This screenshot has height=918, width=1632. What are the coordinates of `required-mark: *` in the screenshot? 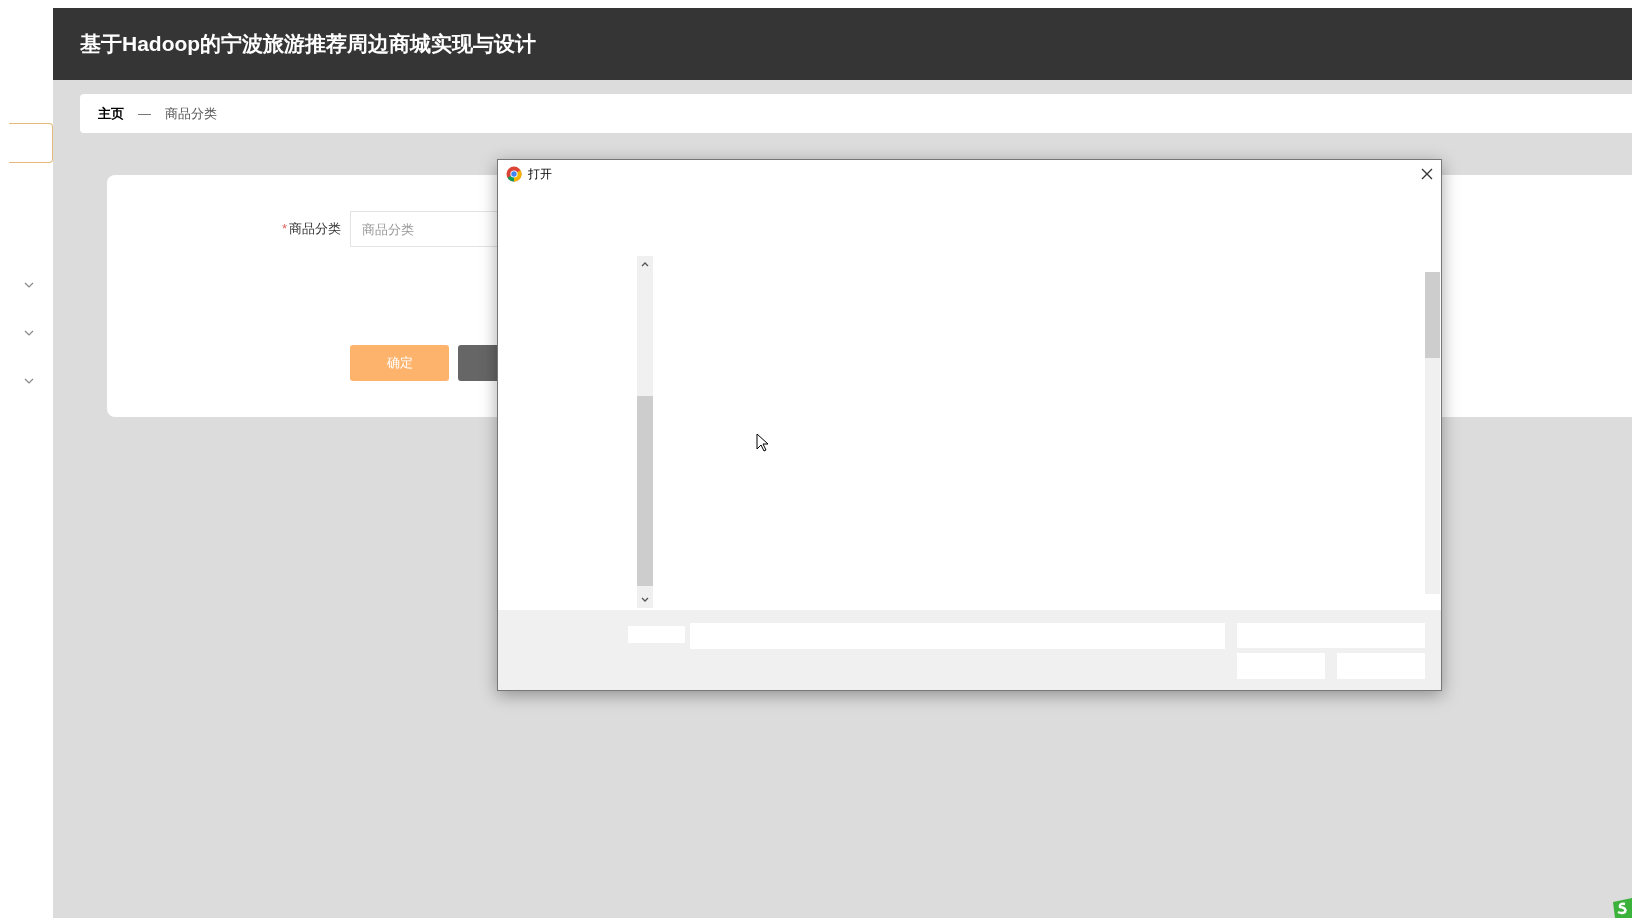 It's located at (284, 229).